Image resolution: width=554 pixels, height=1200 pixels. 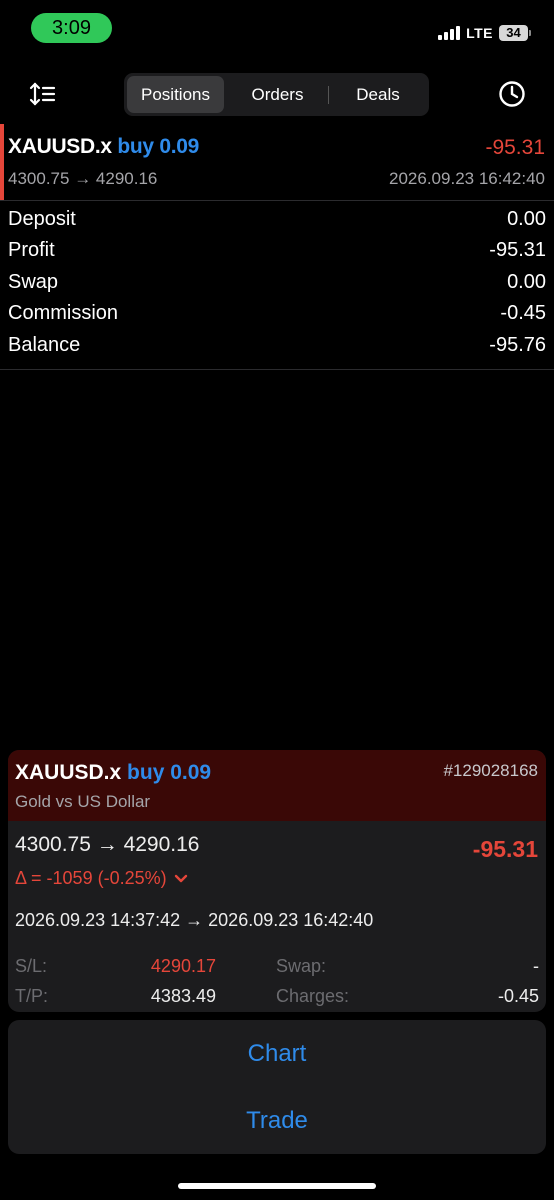 I want to click on summary-deposit: Deposit 0.00, so click(x=277, y=223).